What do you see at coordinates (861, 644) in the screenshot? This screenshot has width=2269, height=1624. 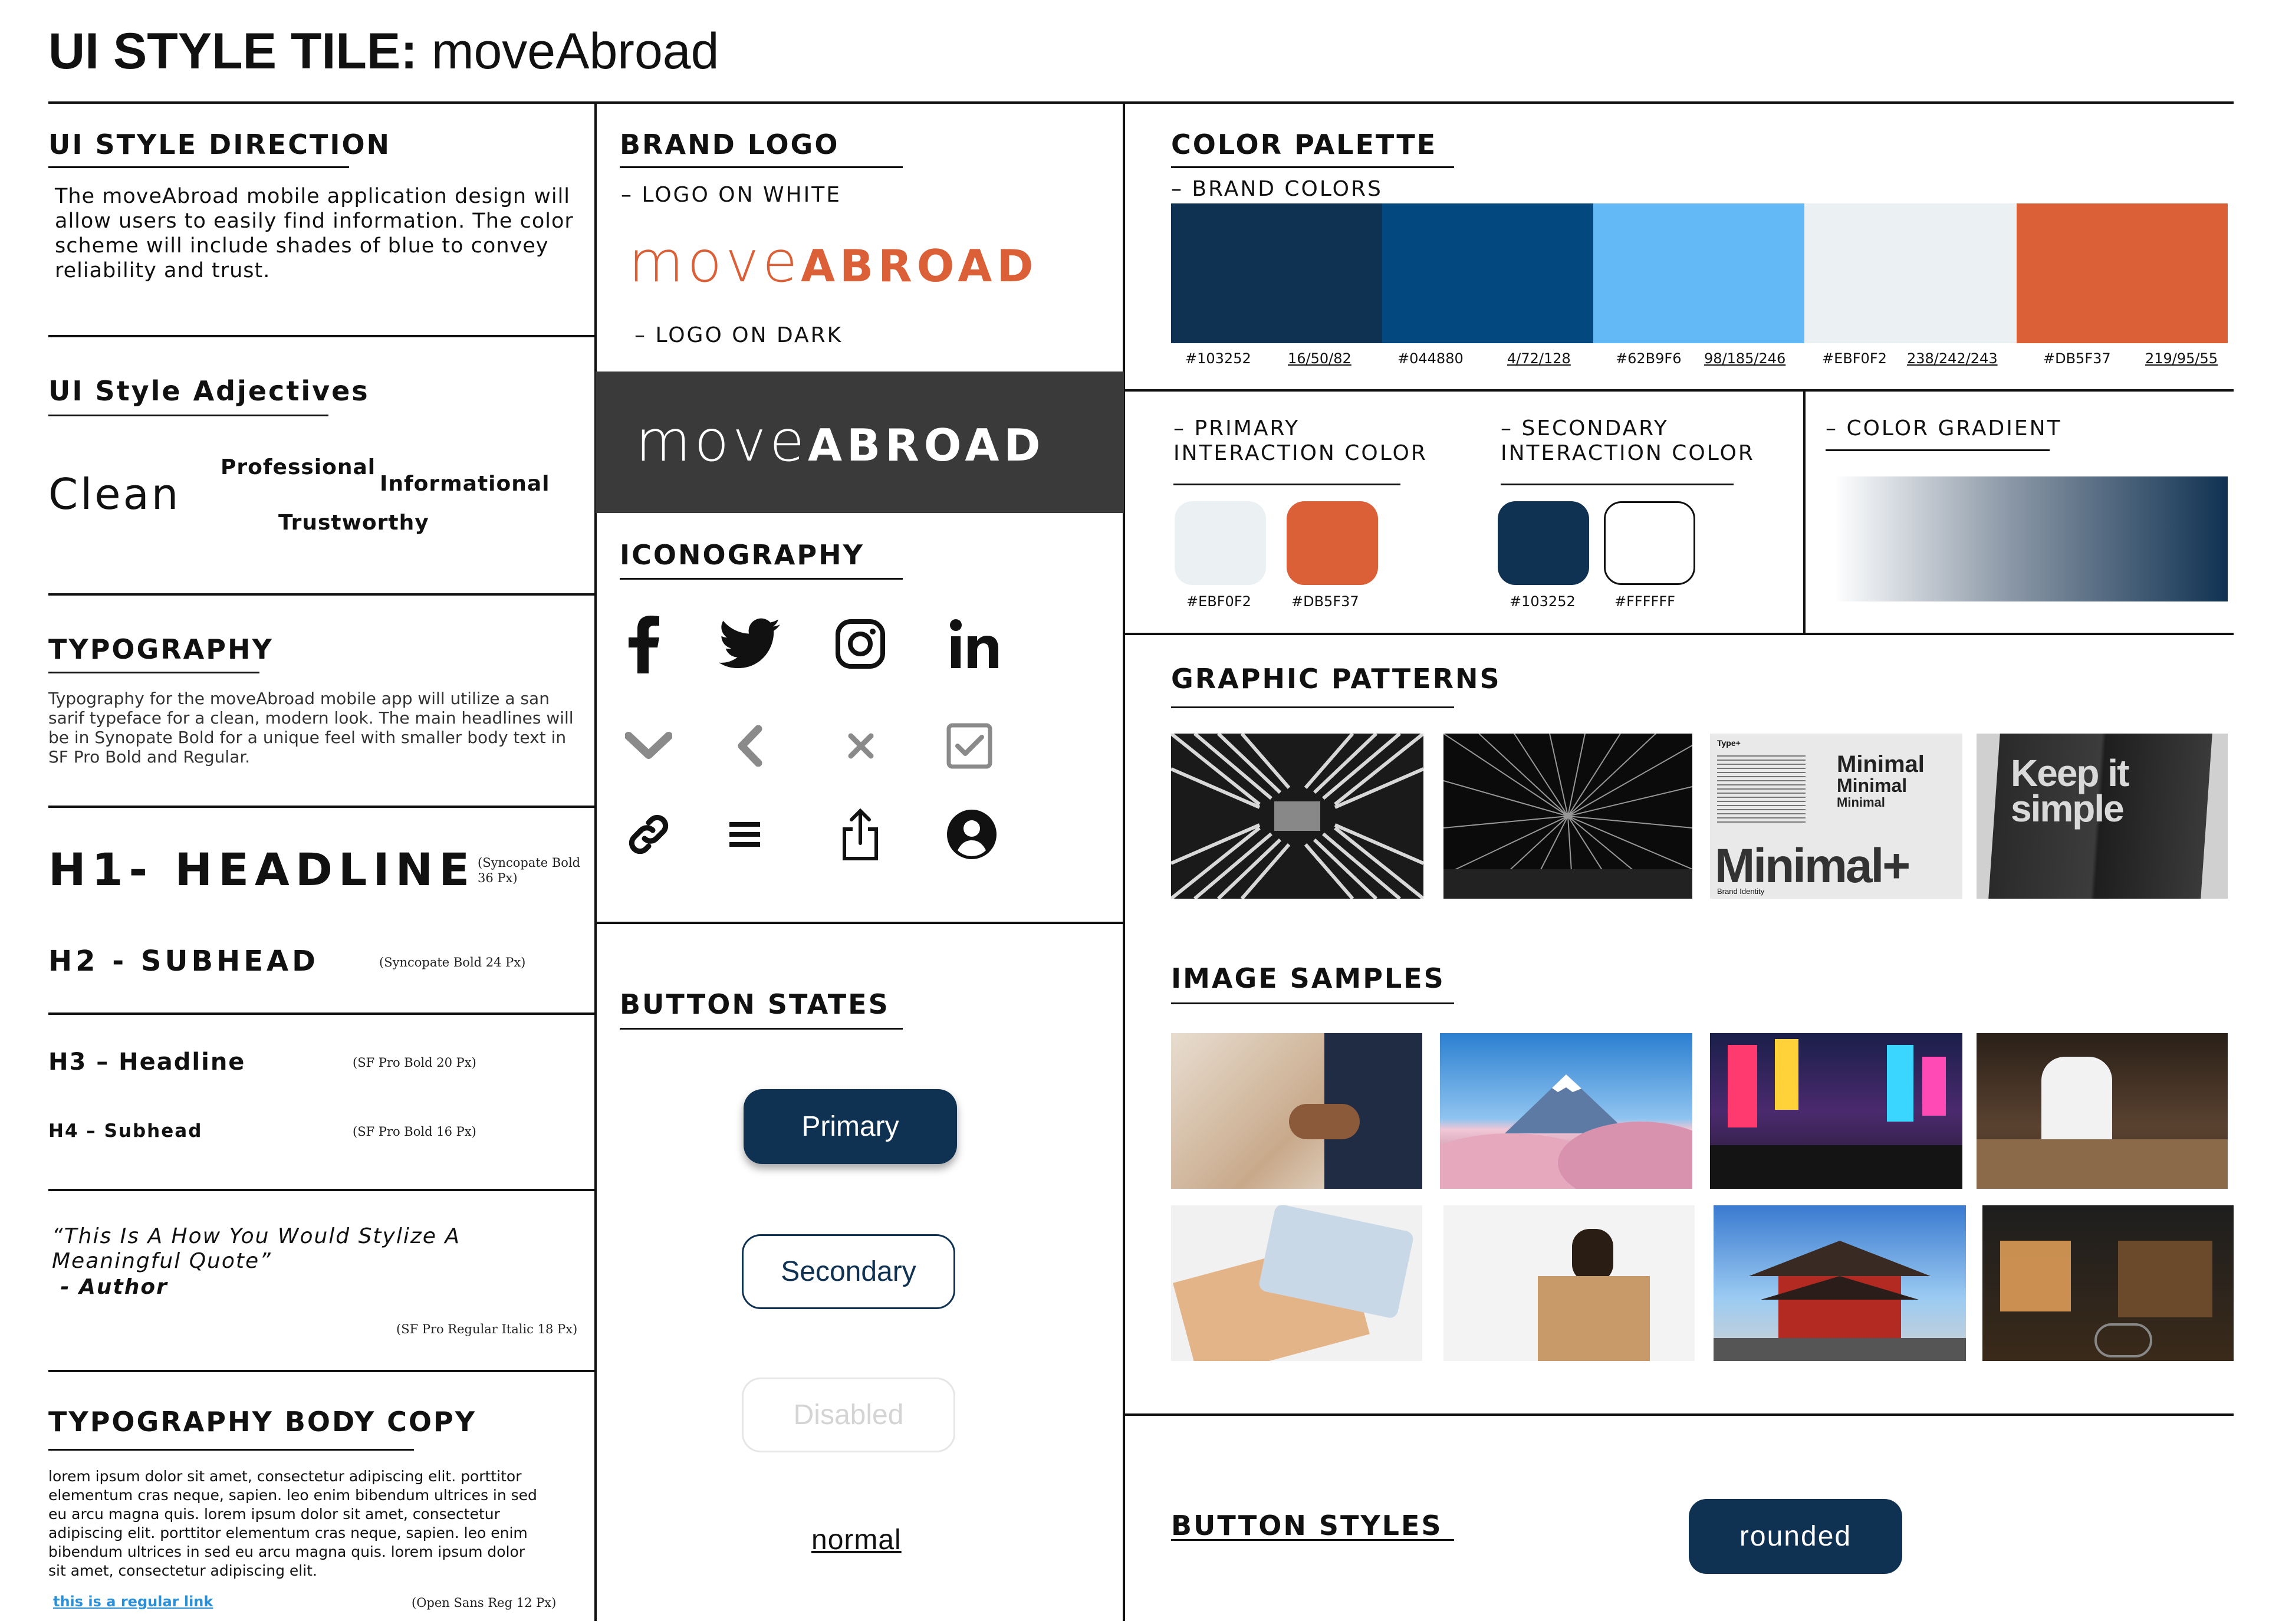 I see `instagram-icon` at bounding box center [861, 644].